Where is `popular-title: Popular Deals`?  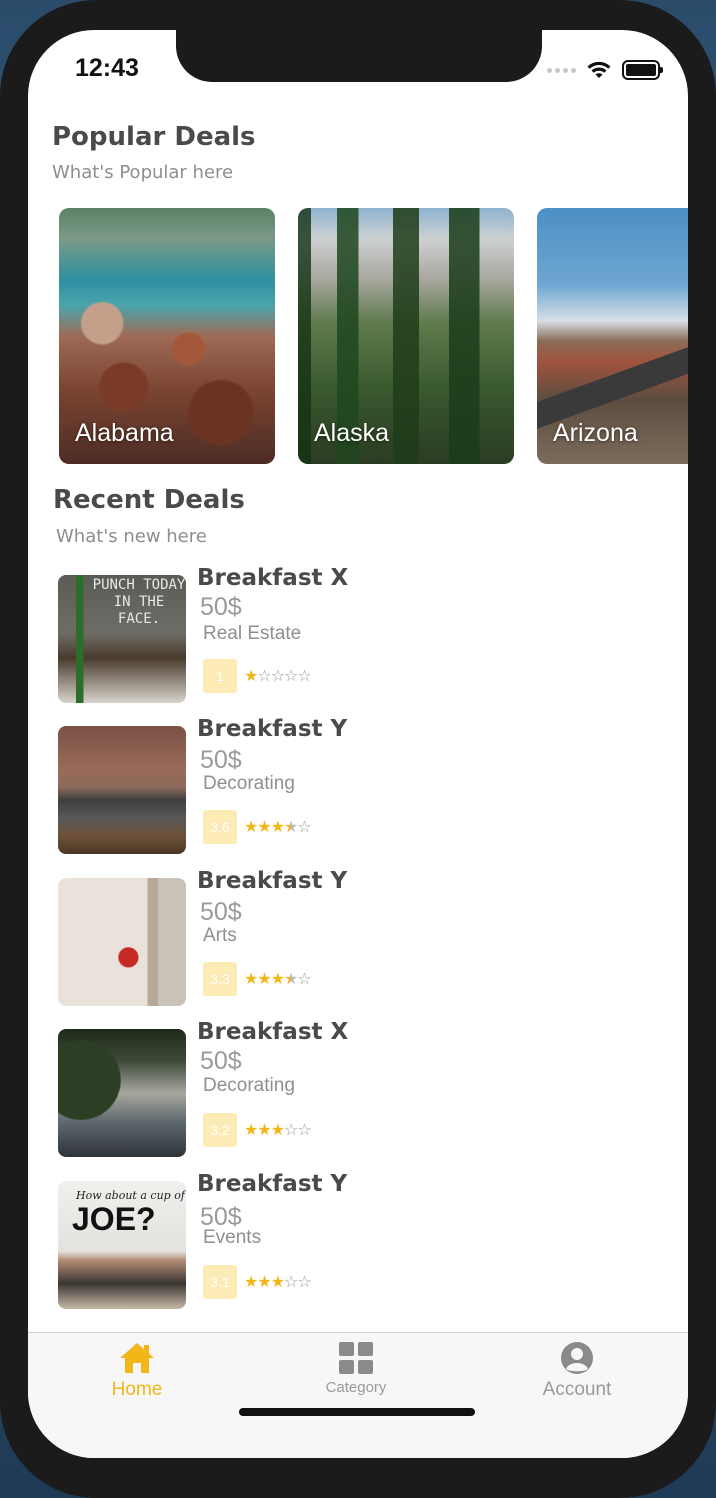
popular-title: Popular Deals is located at coordinates (154, 137).